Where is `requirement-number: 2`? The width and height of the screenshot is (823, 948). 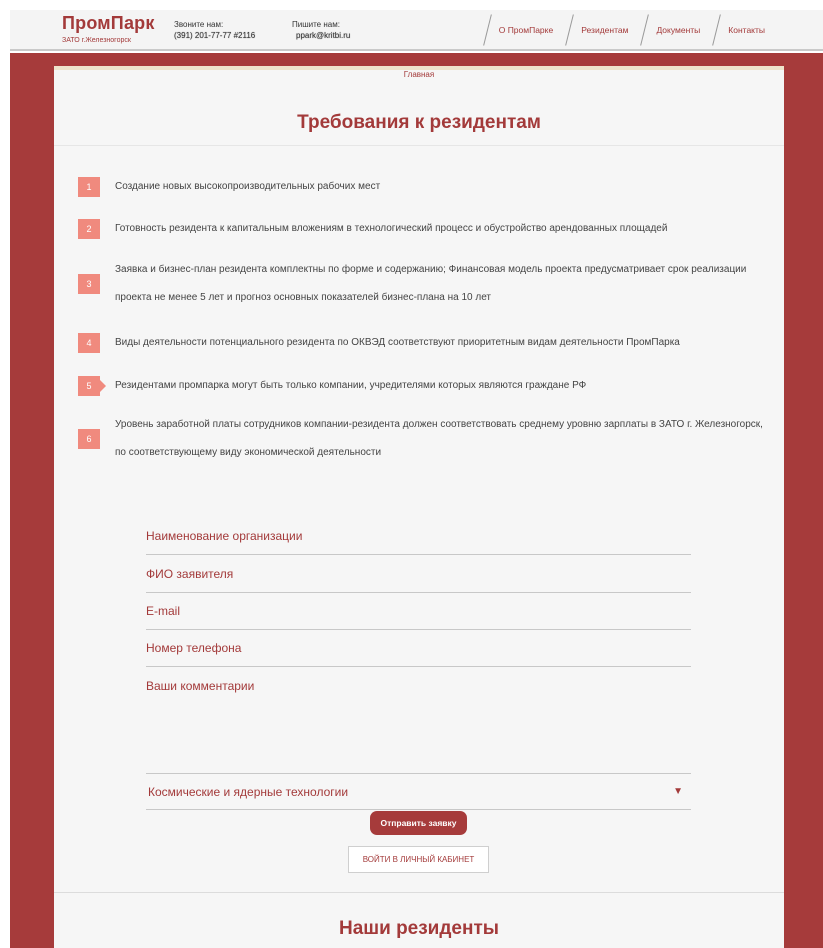
requirement-number: 2 is located at coordinates (89, 229).